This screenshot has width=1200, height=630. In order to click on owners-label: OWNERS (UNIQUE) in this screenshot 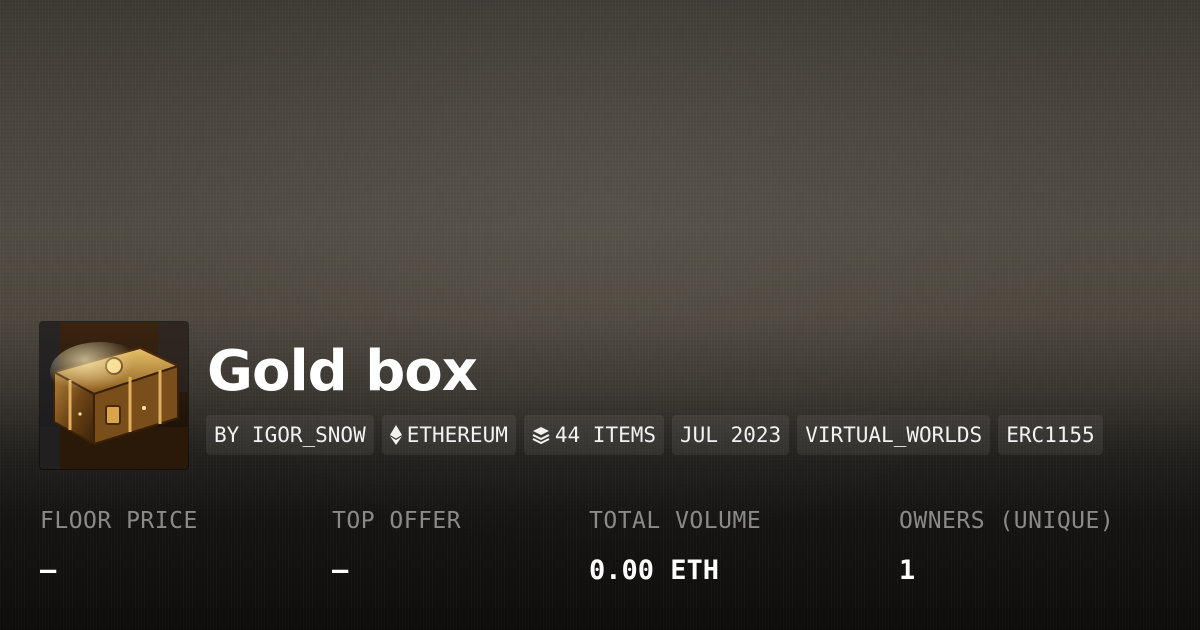, I will do `click(1007, 521)`.